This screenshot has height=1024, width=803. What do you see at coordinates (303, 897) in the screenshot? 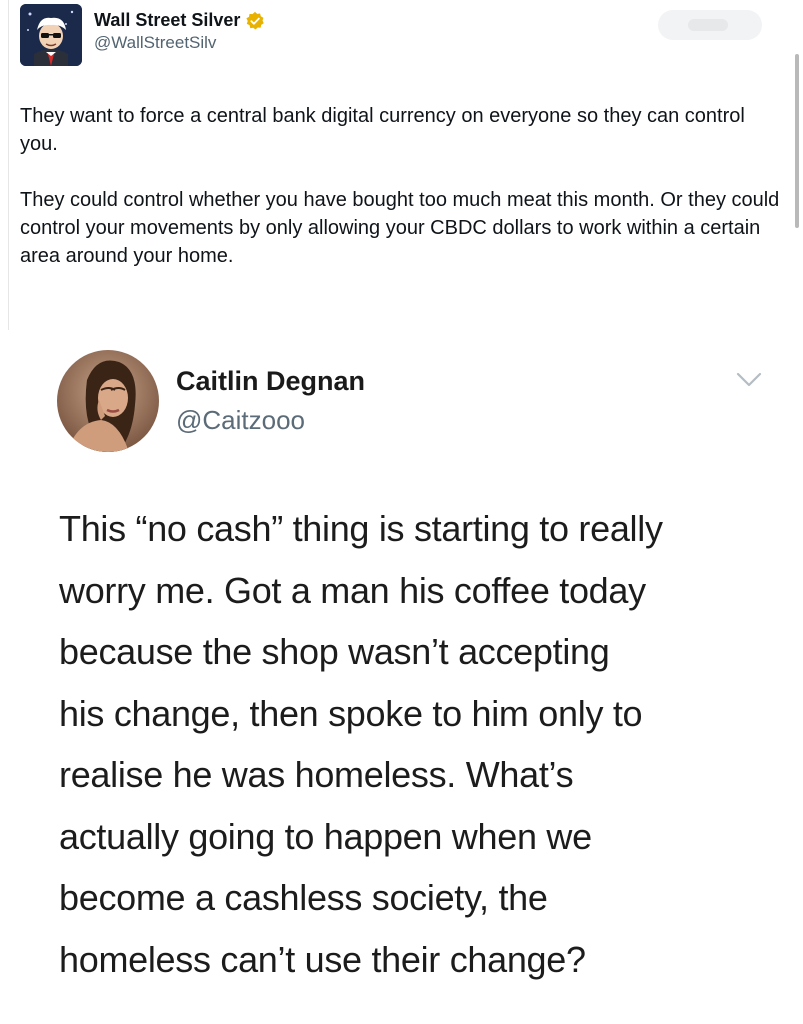
I see `embedded-text-line: become a cashless society, the` at bounding box center [303, 897].